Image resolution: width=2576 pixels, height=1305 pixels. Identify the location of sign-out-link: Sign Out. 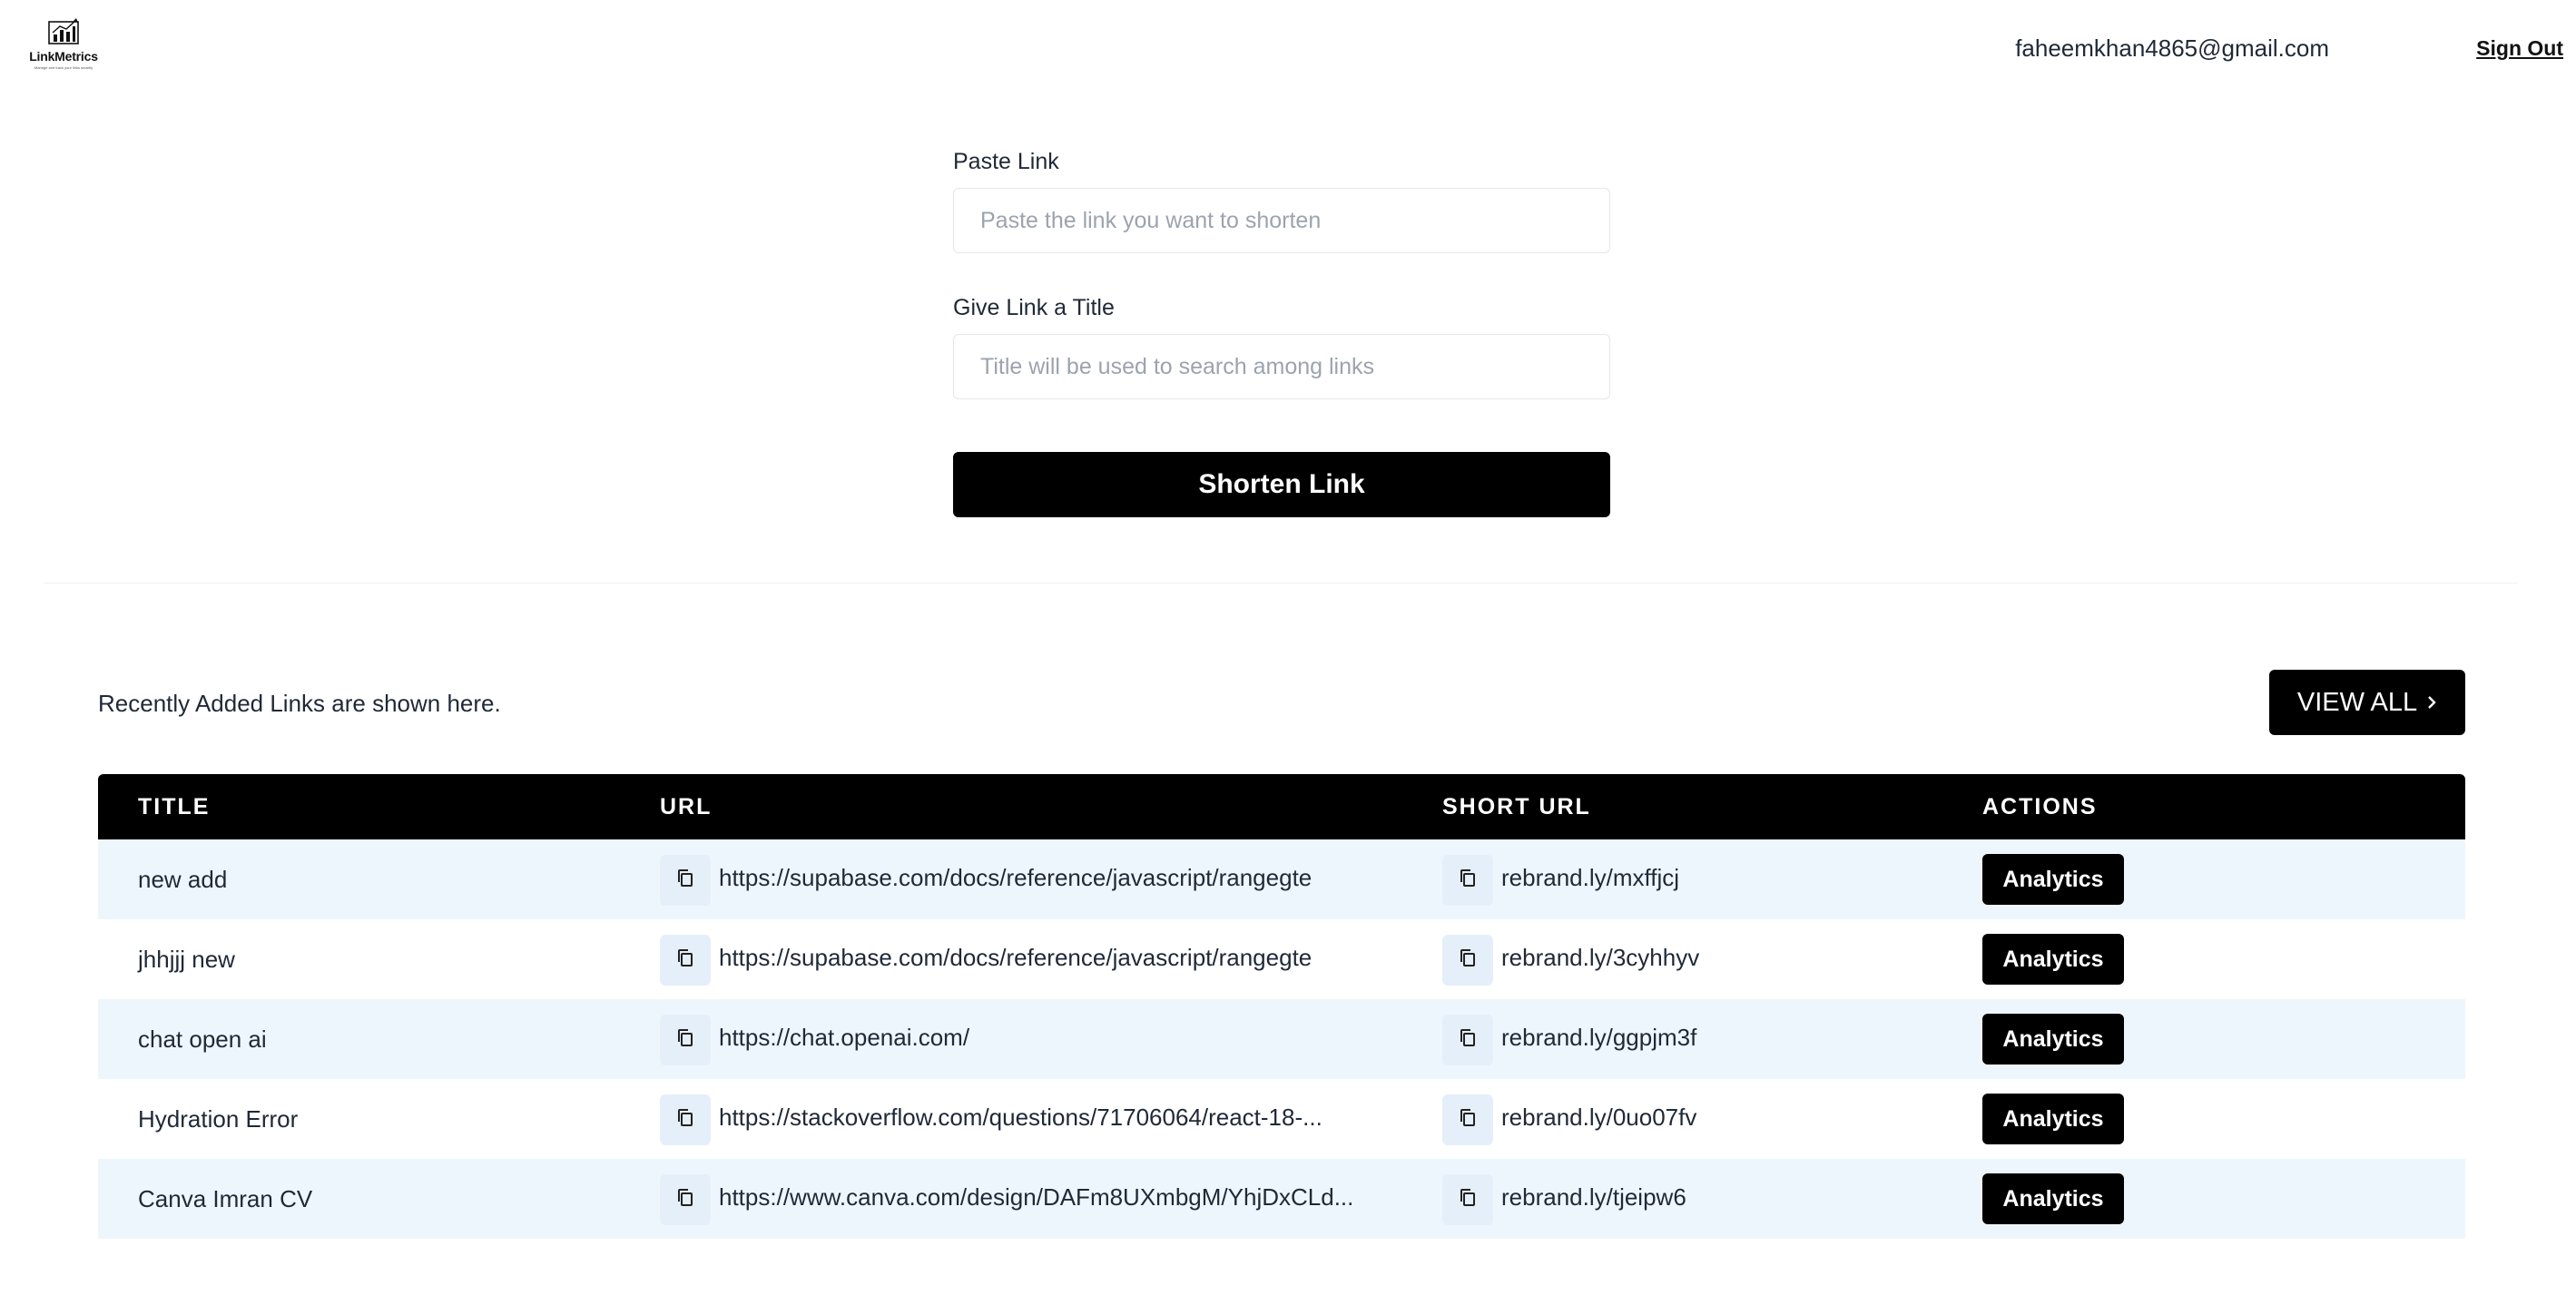
(2519, 49).